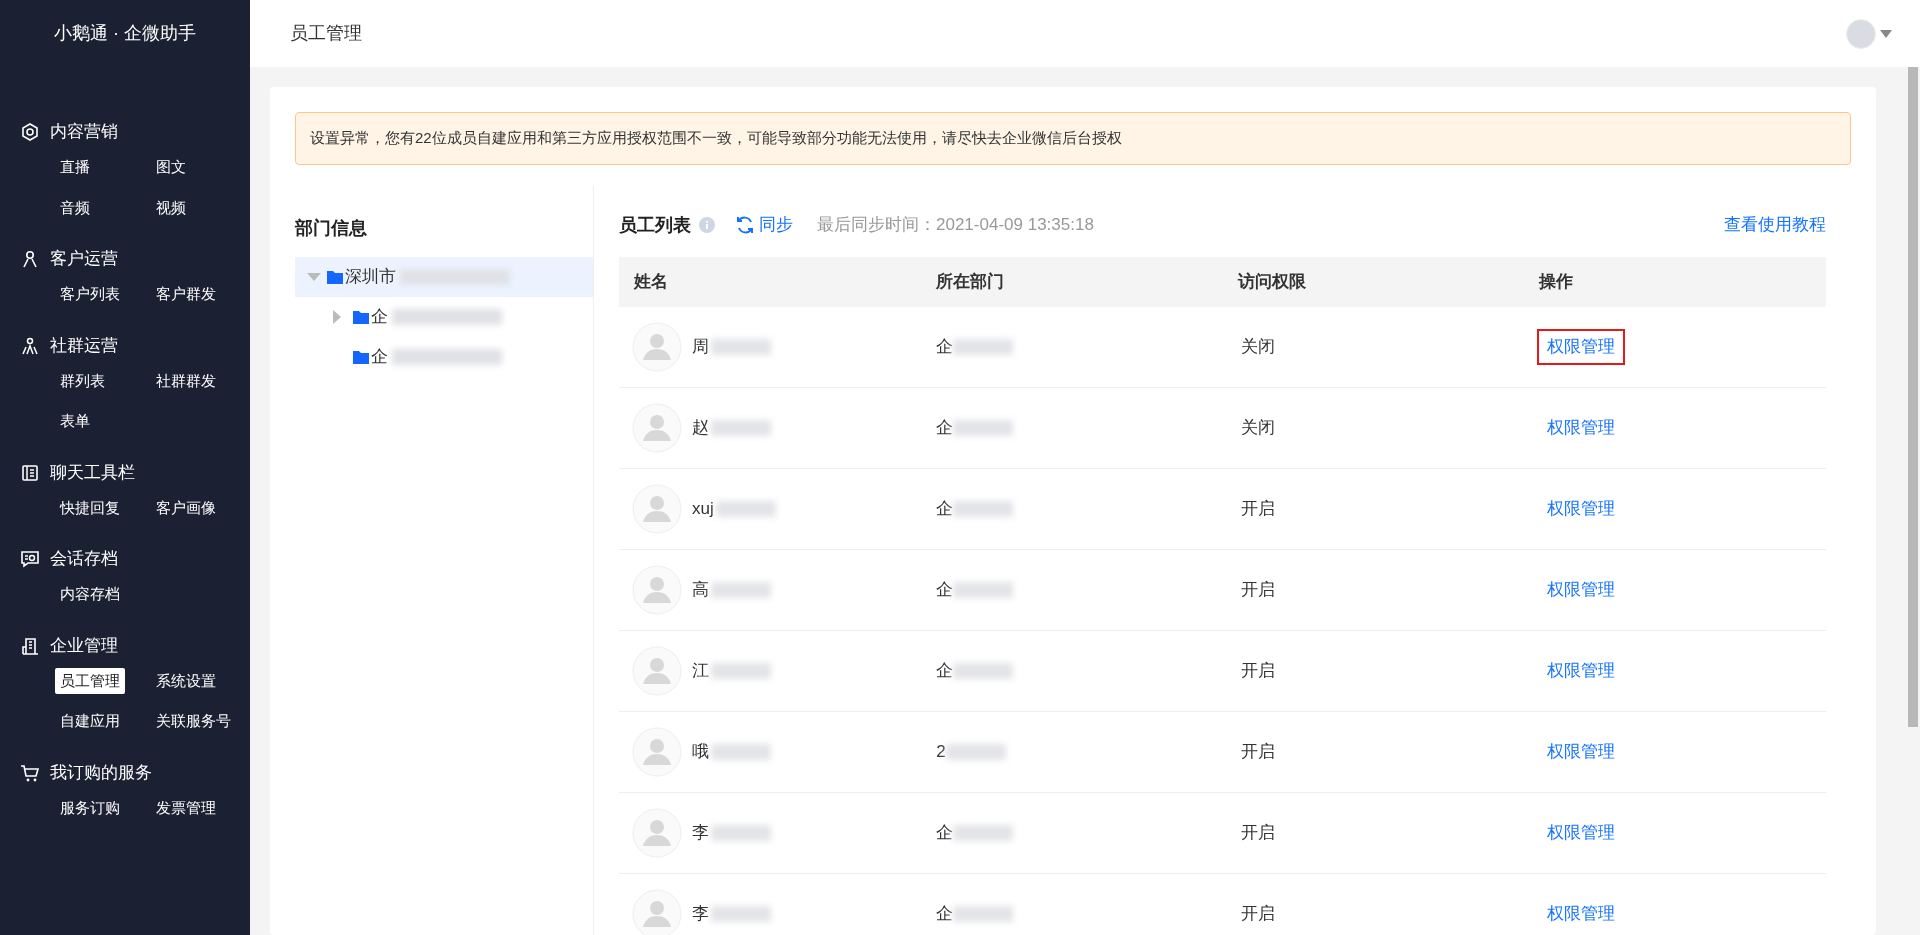 The width and height of the screenshot is (1920, 935). I want to click on nav-group-title: 会话存档, so click(84, 559).